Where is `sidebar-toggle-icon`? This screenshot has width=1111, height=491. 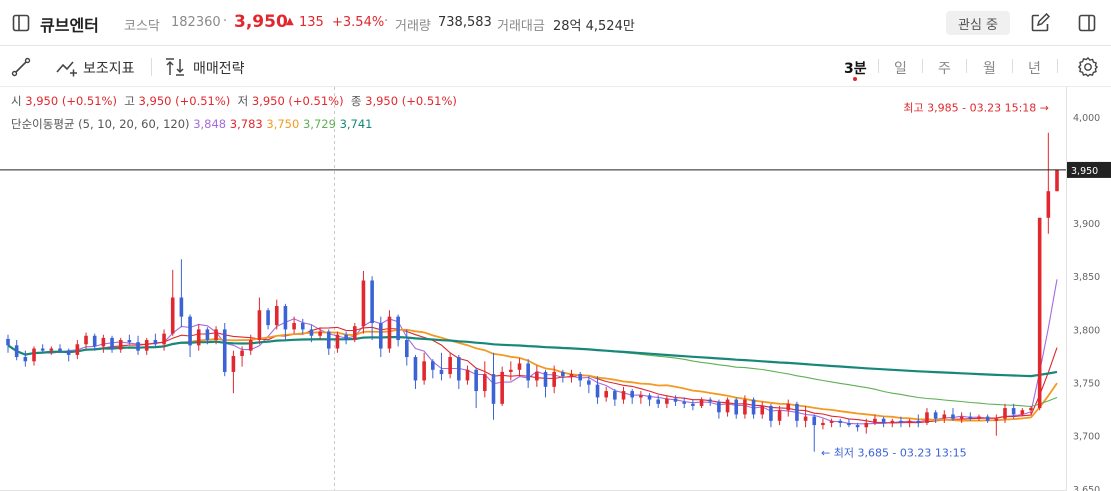 sidebar-toggle-icon is located at coordinates (21, 23).